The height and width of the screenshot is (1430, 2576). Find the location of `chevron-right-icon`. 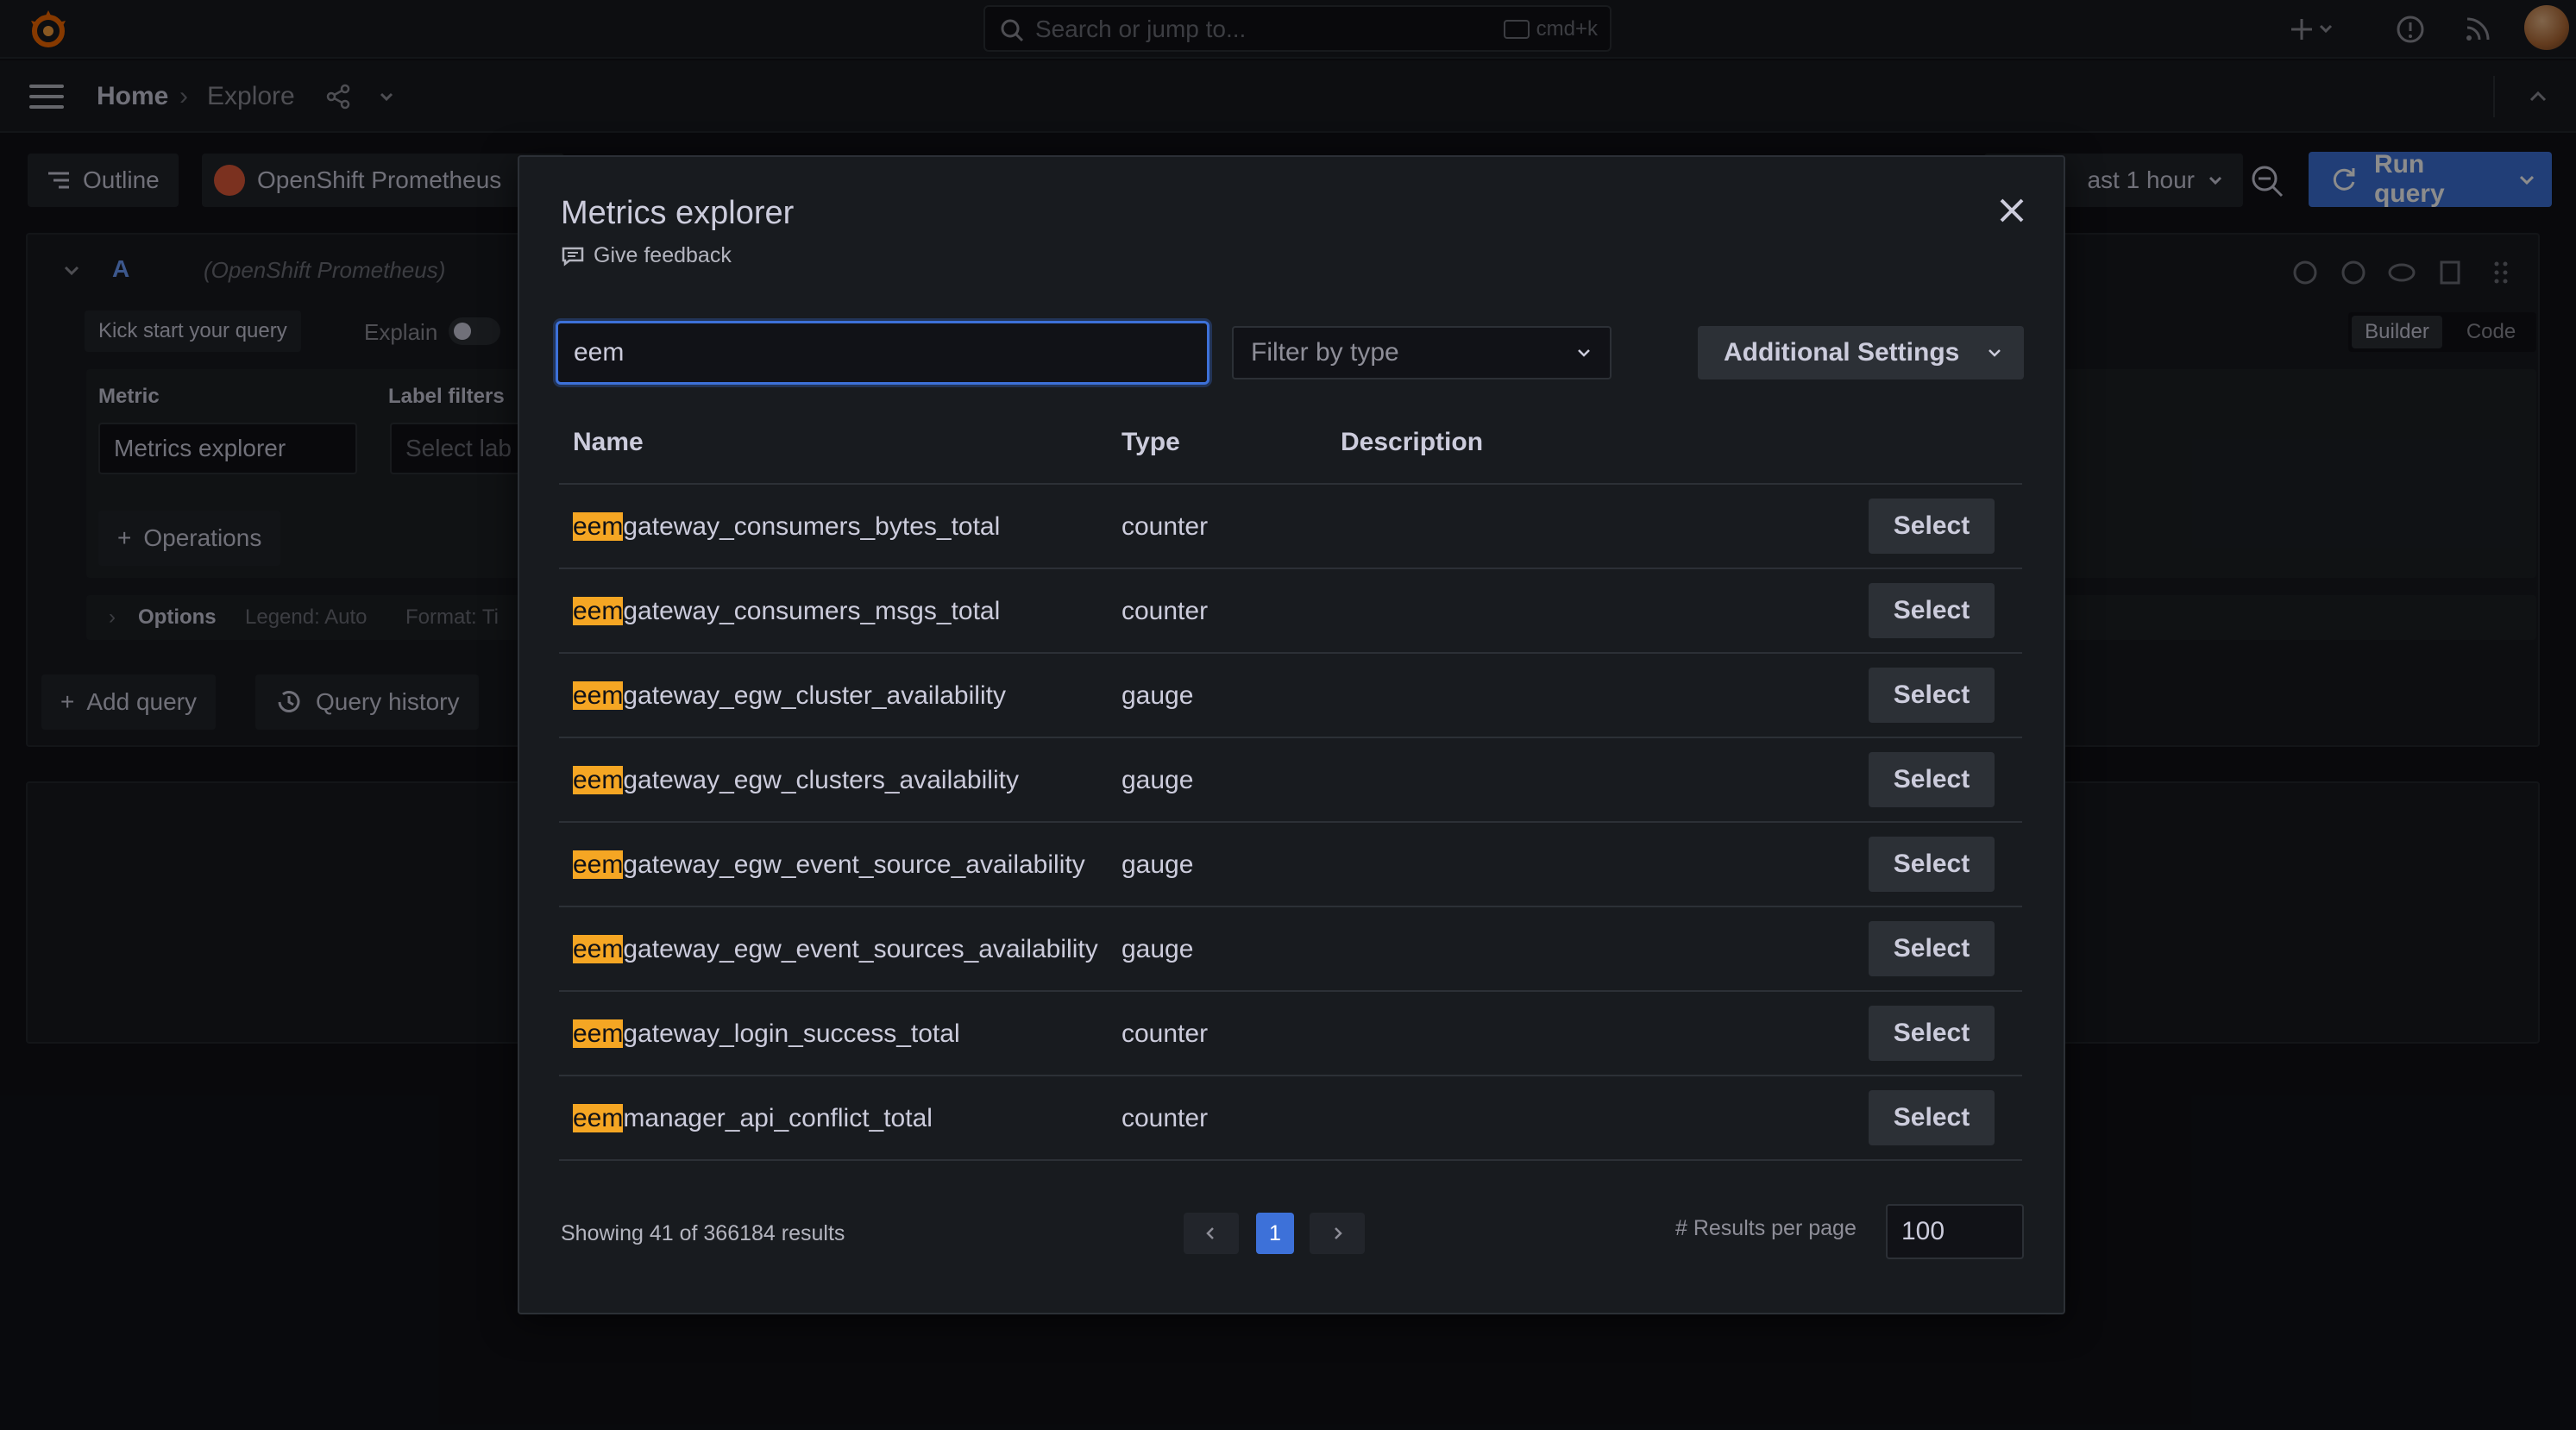

chevron-right-icon is located at coordinates (1338, 1233).